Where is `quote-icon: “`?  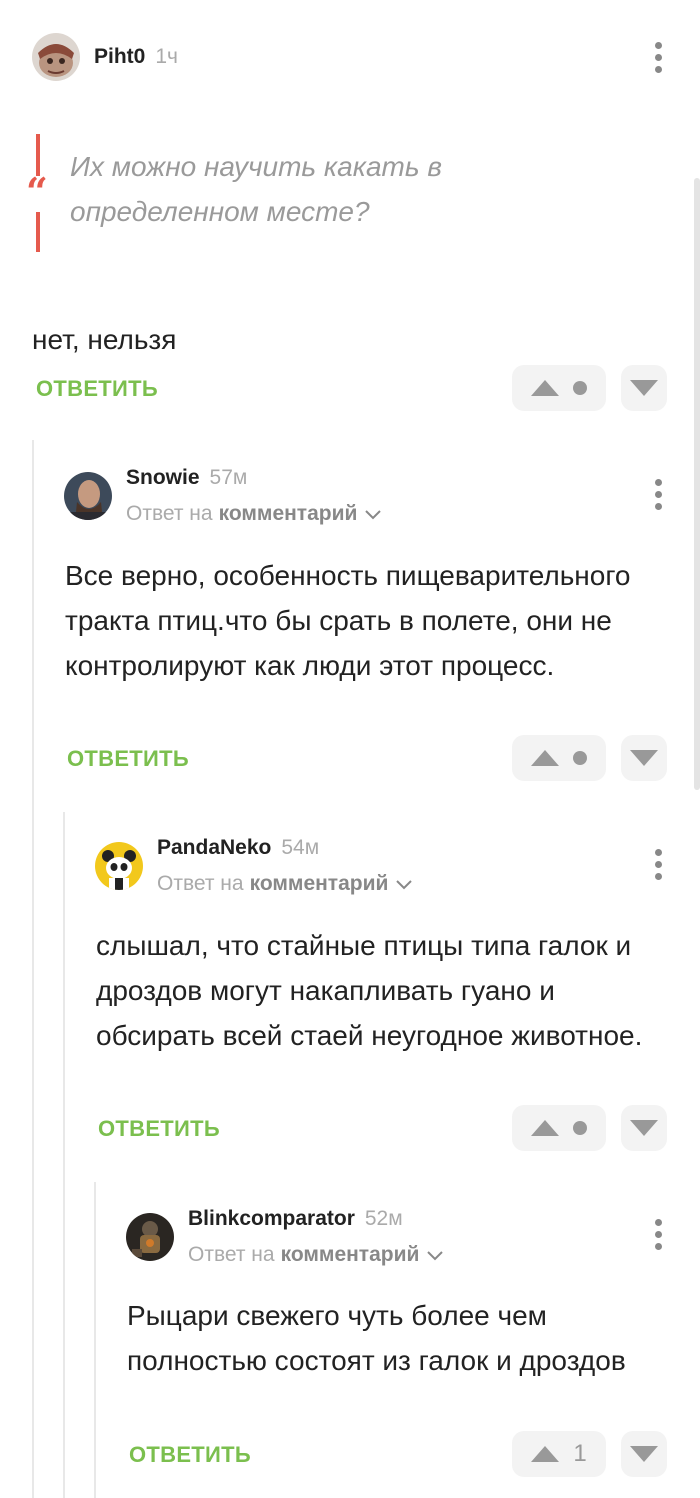
quote-icon: “ is located at coordinates (37, 191).